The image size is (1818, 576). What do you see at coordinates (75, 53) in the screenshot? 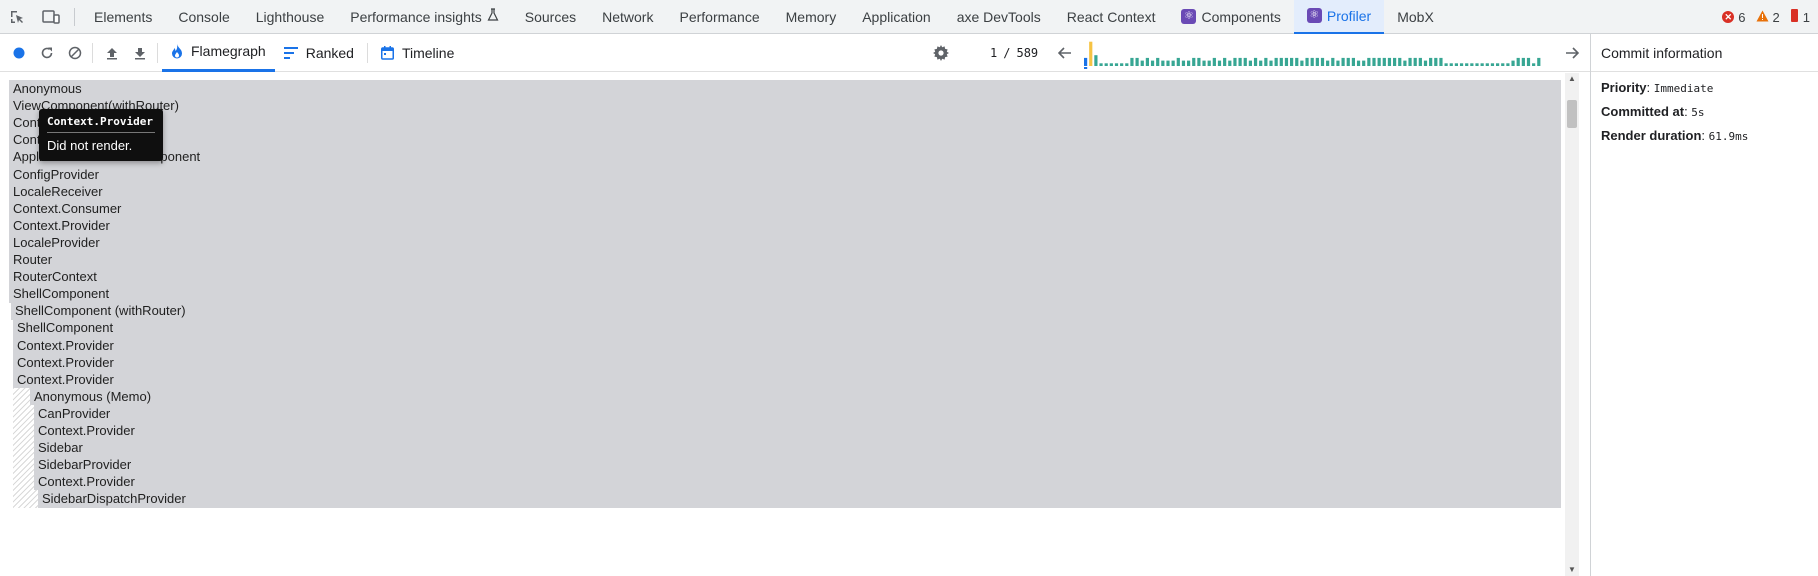
I see `clear-profiling-button` at bounding box center [75, 53].